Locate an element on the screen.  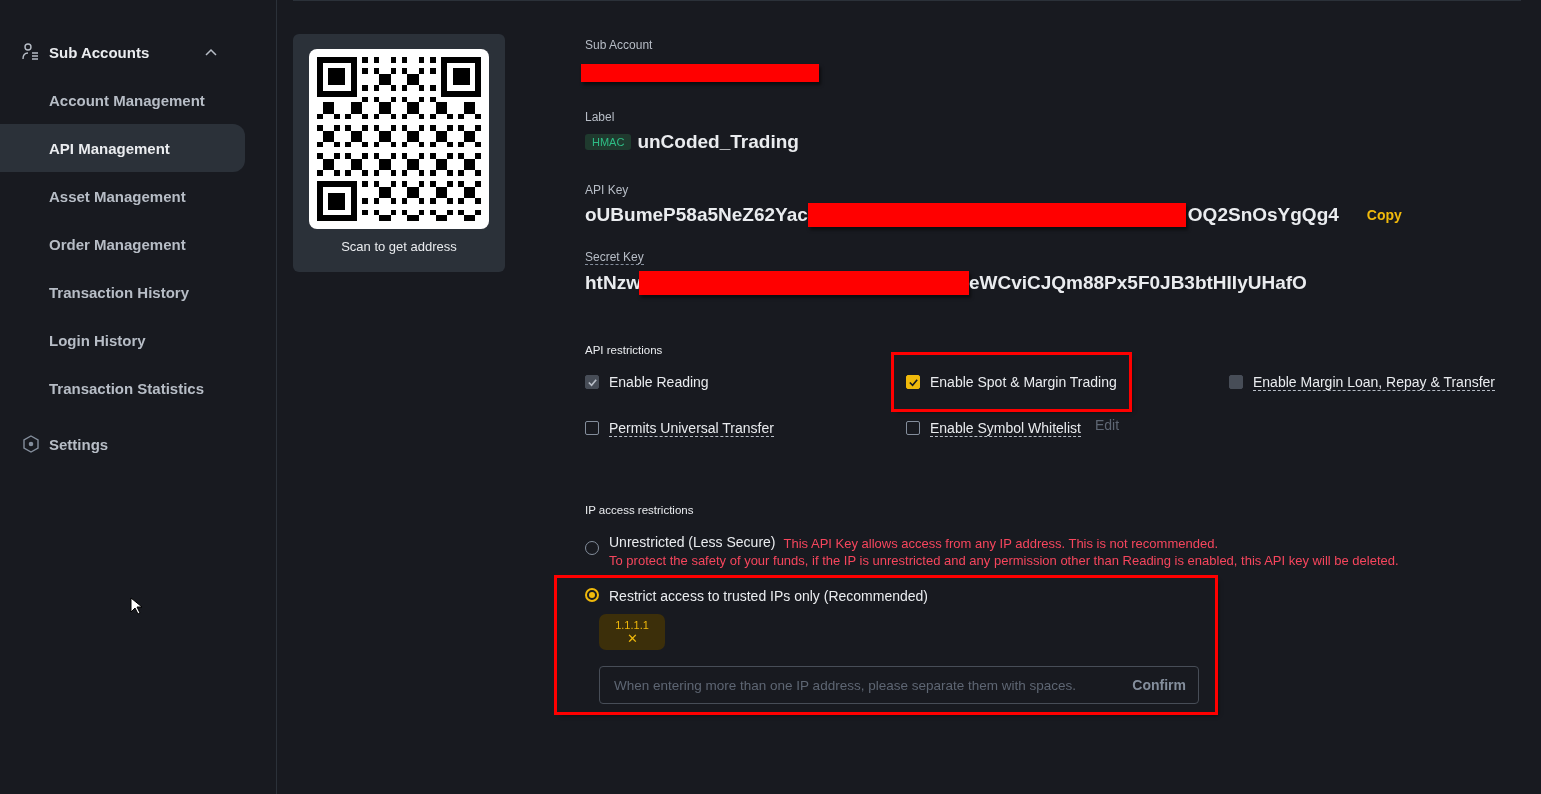
hmac-badge: HMAC is located at coordinates (608, 142).